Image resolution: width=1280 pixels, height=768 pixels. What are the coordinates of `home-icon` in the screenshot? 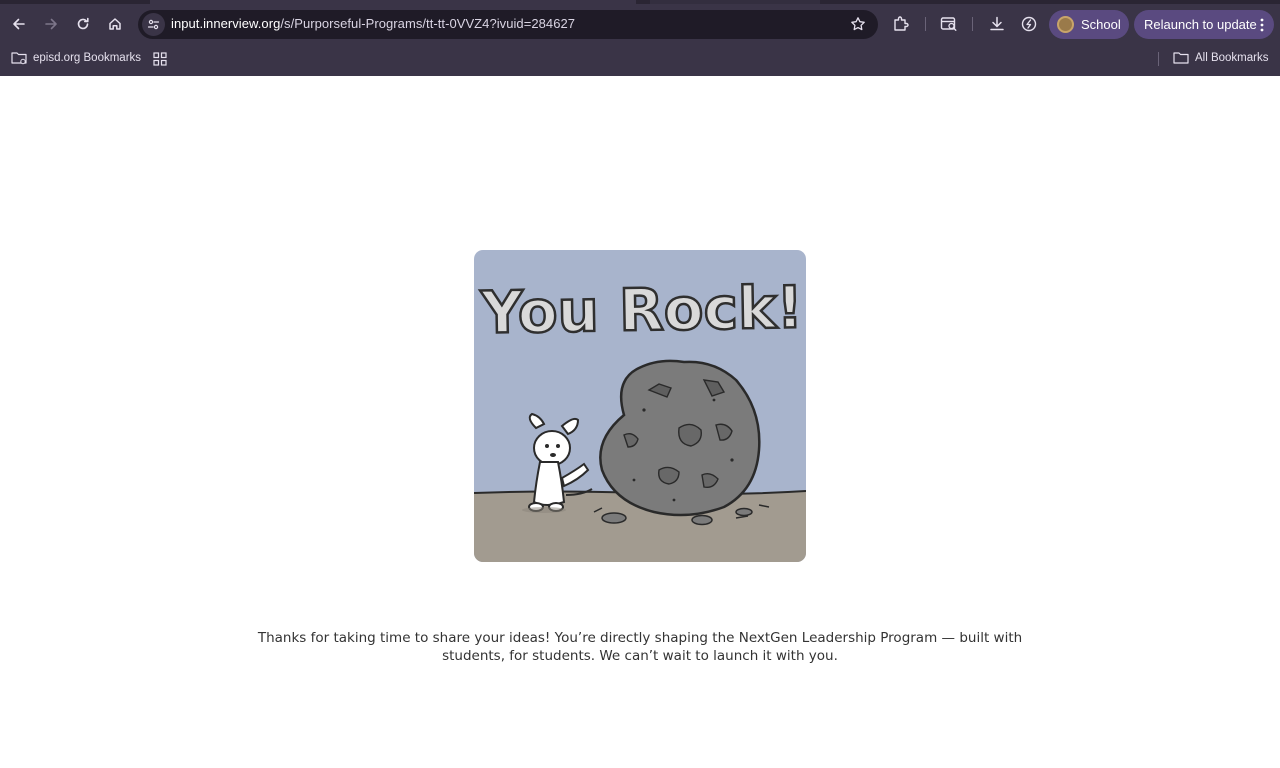 It's located at (115, 24).